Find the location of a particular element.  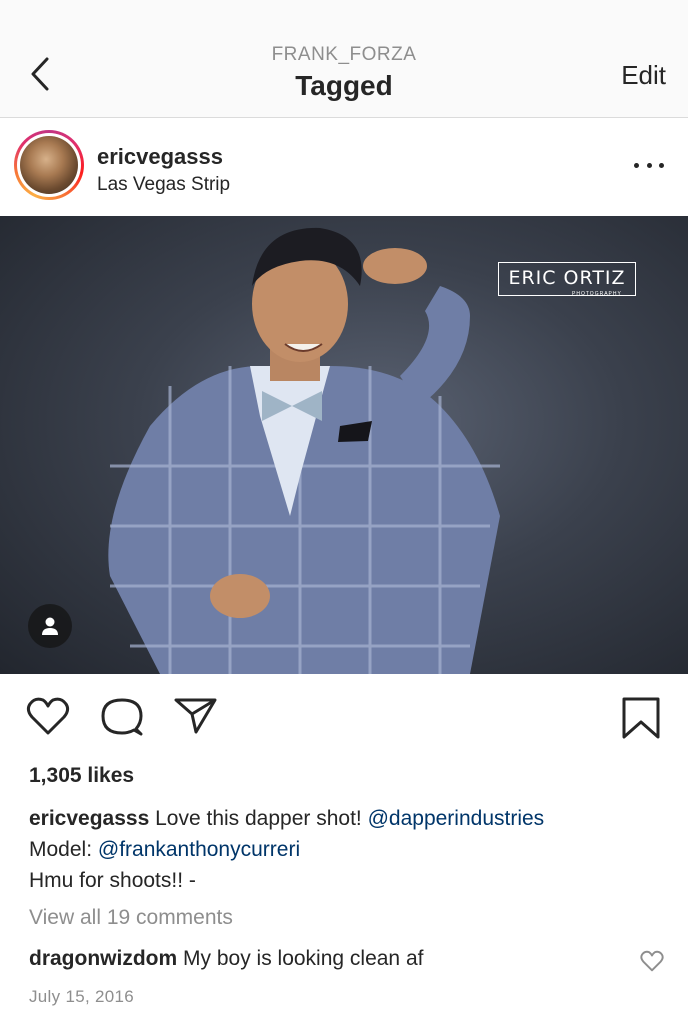

avatar-border is located at coordinates (49, 165).